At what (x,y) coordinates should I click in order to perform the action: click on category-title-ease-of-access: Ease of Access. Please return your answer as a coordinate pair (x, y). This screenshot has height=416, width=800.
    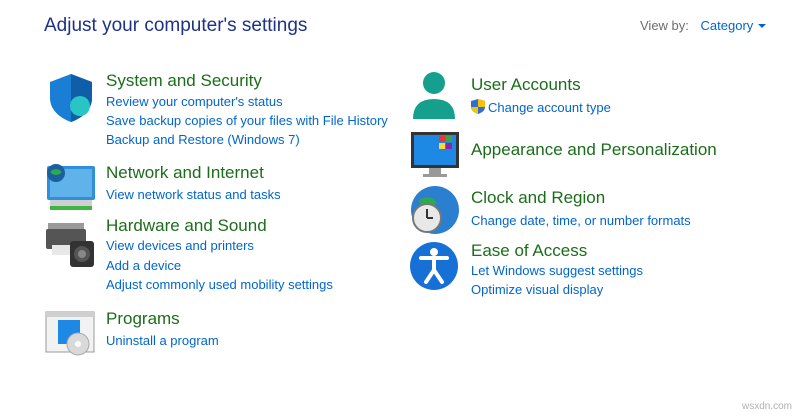
    Looking at the image, I should click on (529, 251).